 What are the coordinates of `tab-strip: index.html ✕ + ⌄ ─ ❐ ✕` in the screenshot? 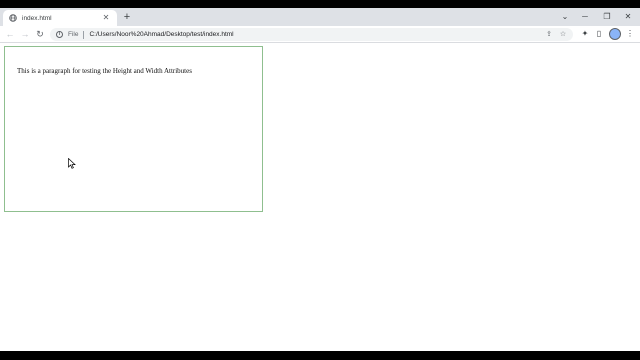 It's located at (320, 17).